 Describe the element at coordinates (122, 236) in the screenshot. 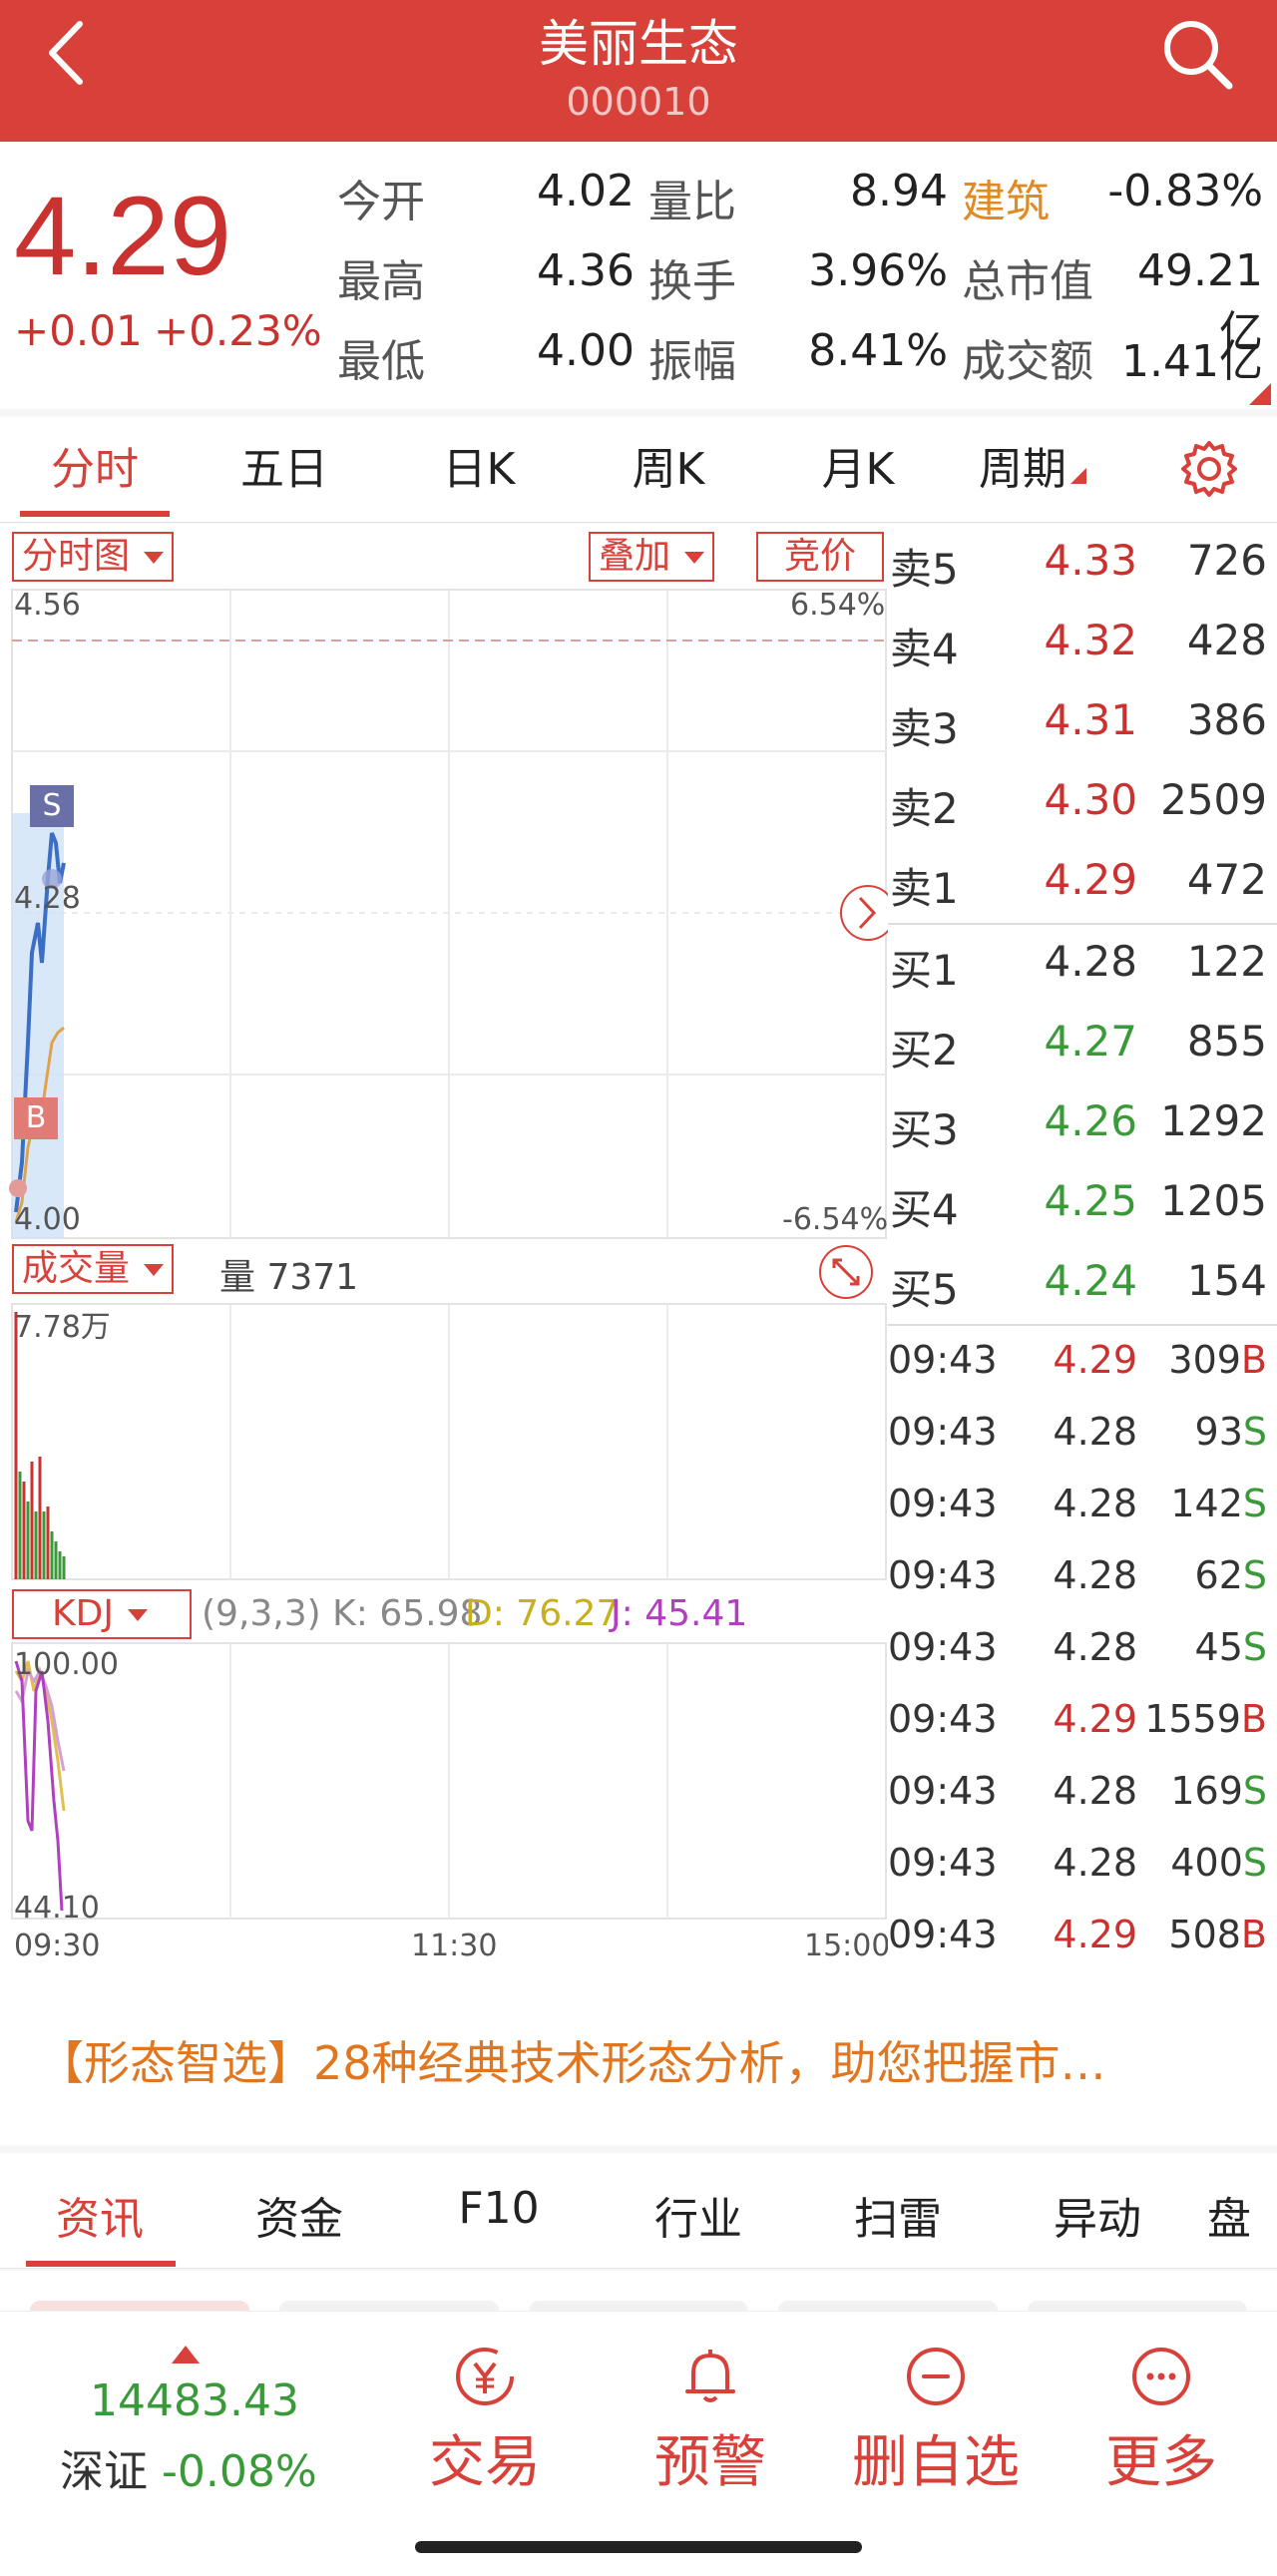

I see `last-price: 4.29` at that location.